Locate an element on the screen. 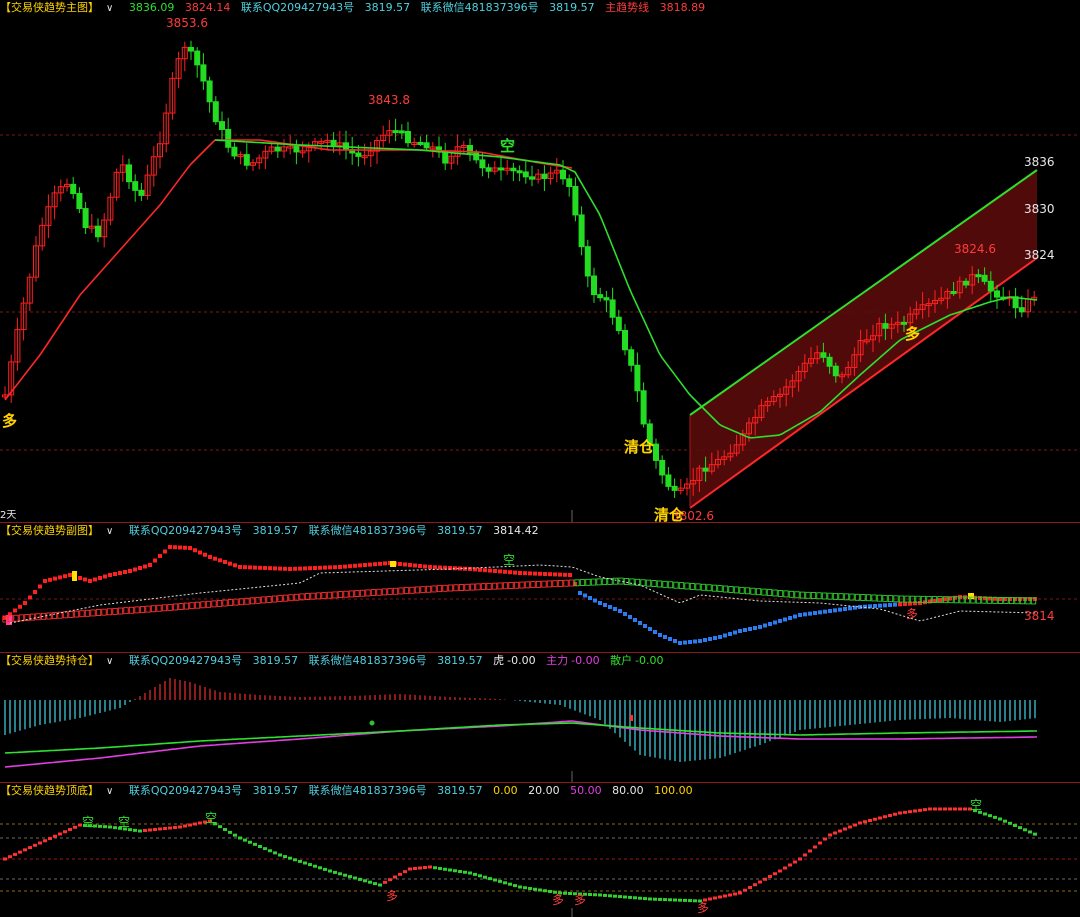 This screenshot has width=1080, height=917. top-kong-1: 空 is located at coordinates (88, 822).